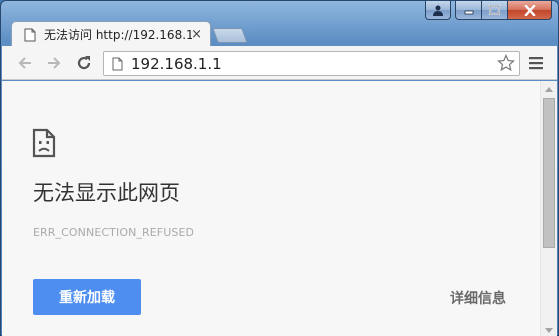  What do you see at coordinates (44, 143) in the screenshot?
I see `sad-page-icon` at bounding box center [44, 143].